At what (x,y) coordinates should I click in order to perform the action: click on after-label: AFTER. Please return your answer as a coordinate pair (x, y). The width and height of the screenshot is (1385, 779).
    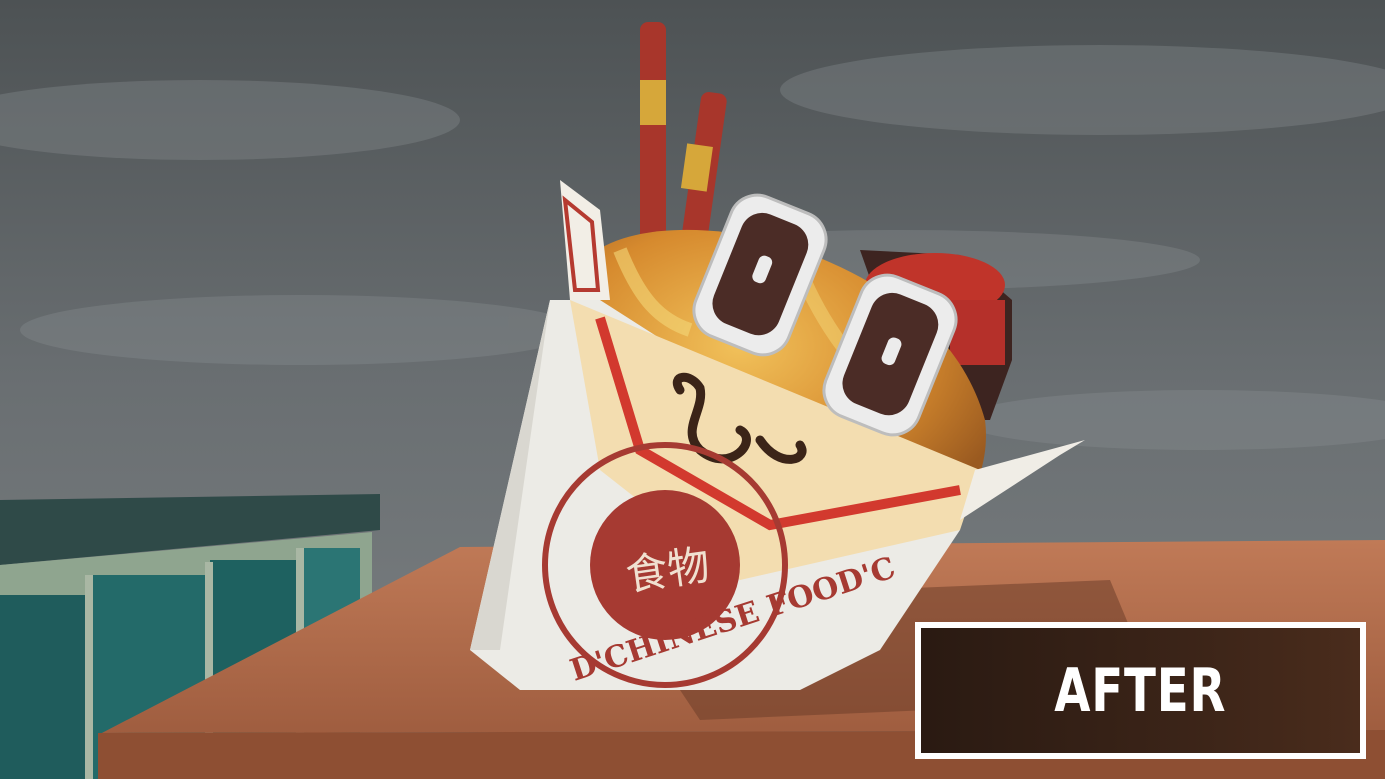
    Looking at the image, I should click on (1140, 690).